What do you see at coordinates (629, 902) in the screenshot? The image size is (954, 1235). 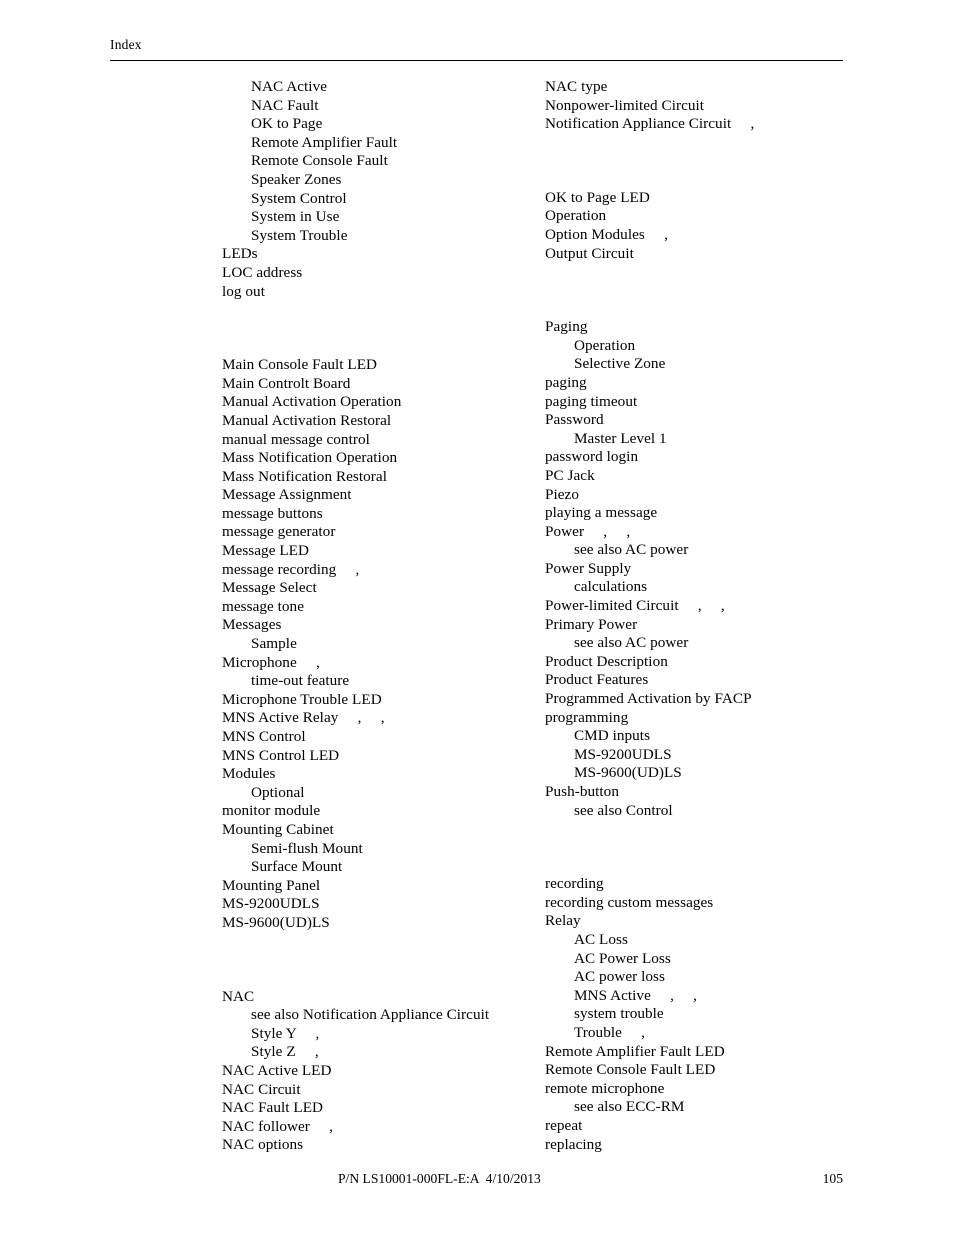 I see `index-entry: recording custom messages` at bounding box center [629, 902].